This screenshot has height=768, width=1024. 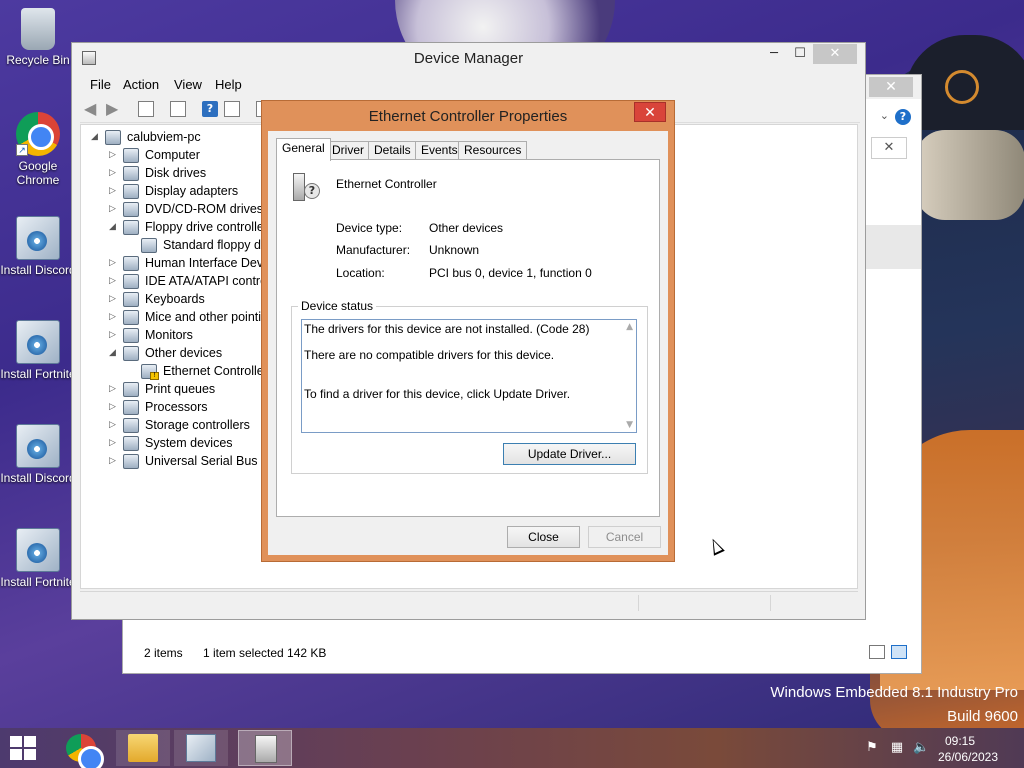 I want to click on device-type-label: Device type:, so click(x=369, y=228).